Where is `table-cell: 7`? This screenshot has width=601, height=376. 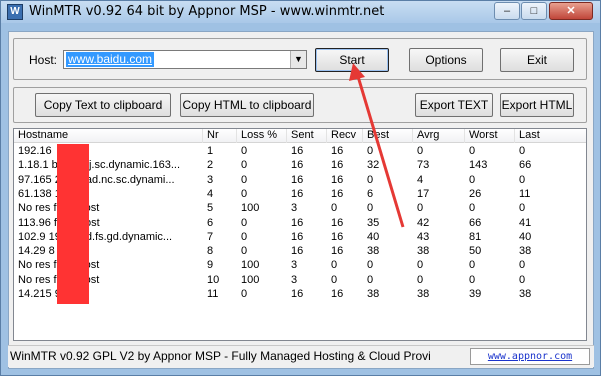 table-cell: 7 is located at coordinates (210, 236).